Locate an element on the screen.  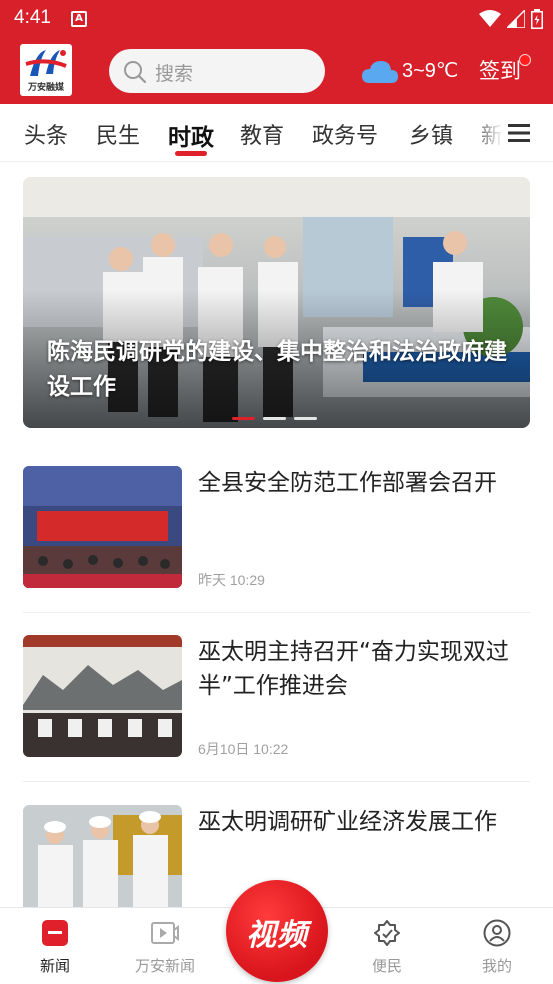
news-item: 全县安全防范工作部署会召开 昨天 10:29 is located at coordinates (276, 528).